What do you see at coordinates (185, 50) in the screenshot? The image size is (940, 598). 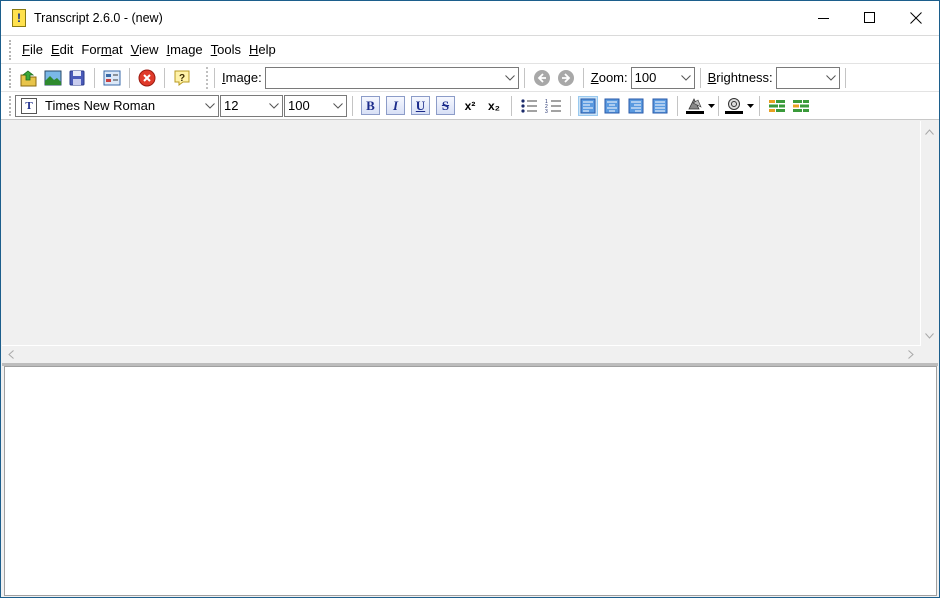 I see `menu-image: Image` at bounding box center [185, 50].